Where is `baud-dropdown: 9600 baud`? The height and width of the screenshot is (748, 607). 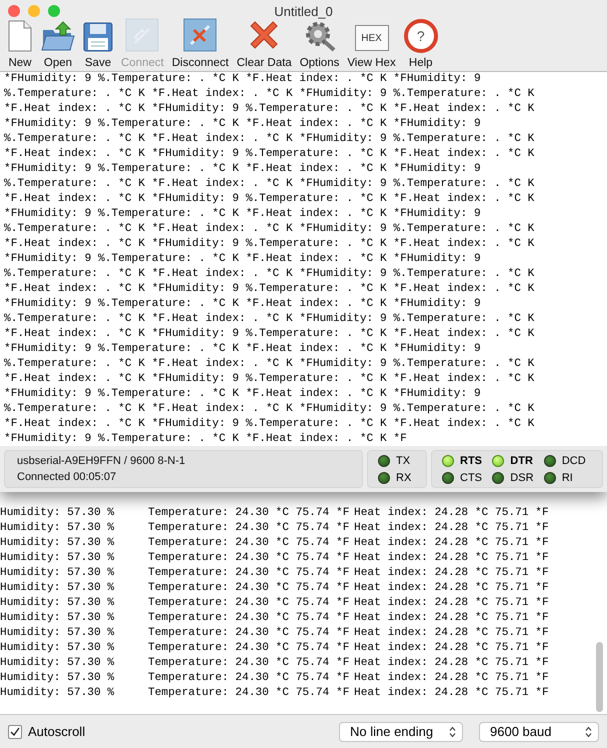 baud-dropdown: 9600 baud is located at coordinates (539, 732).